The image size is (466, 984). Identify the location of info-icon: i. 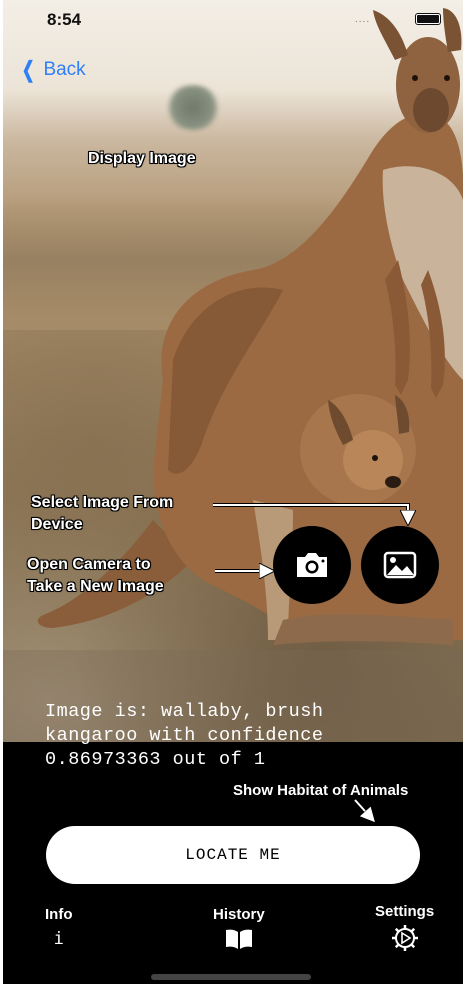
(58, 939).